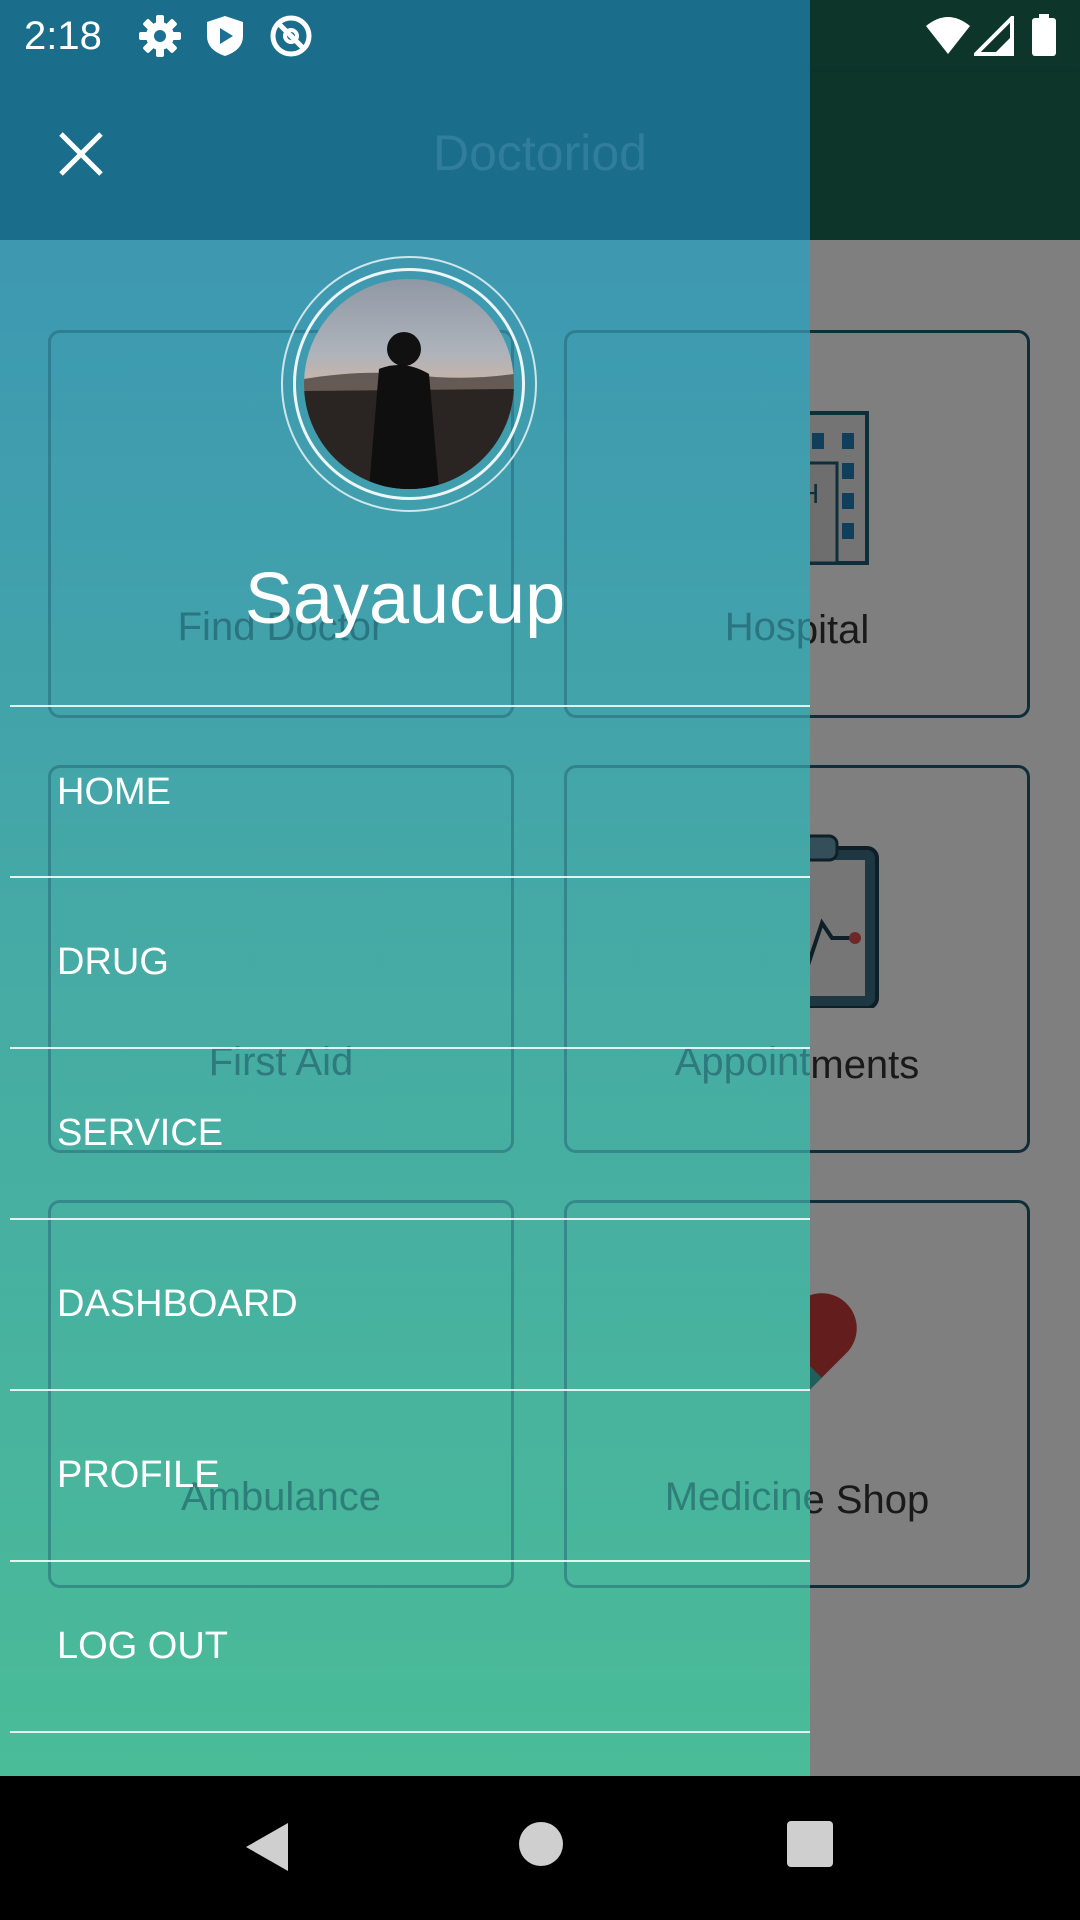  What do you see at coordinates (63, 36) in the screenshot?
I see `status-time: 2:18` at bounding box center [63, 36].